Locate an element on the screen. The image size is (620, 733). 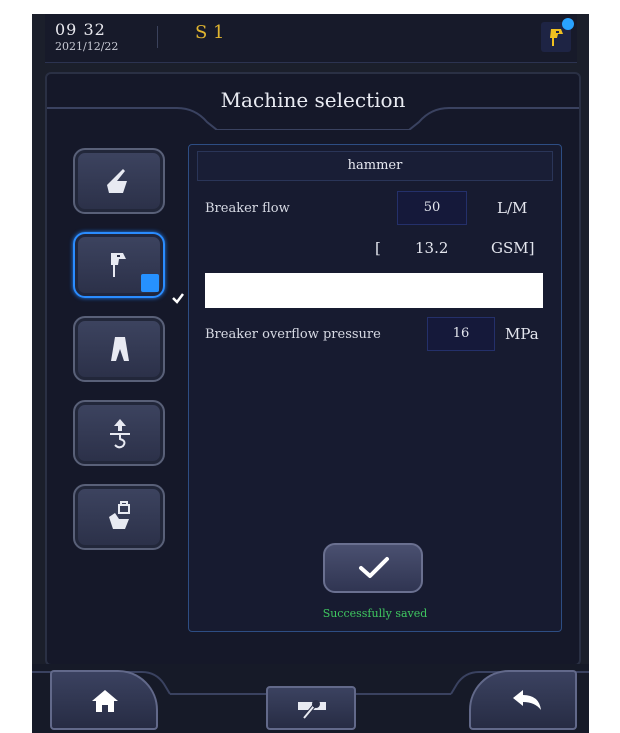
title-band: Machine selection is located at coordinates (313, 102).